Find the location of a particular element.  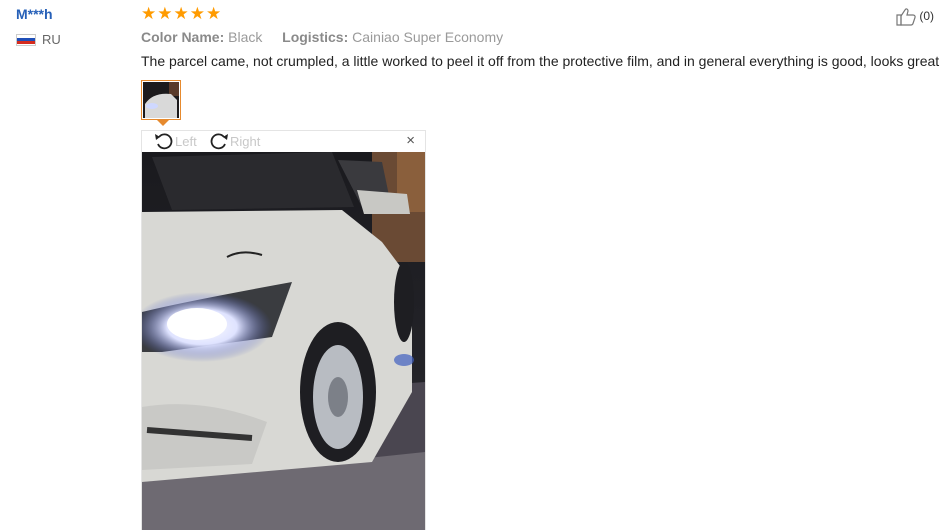

color-name-value: Black is located at coordinates (245, 37).